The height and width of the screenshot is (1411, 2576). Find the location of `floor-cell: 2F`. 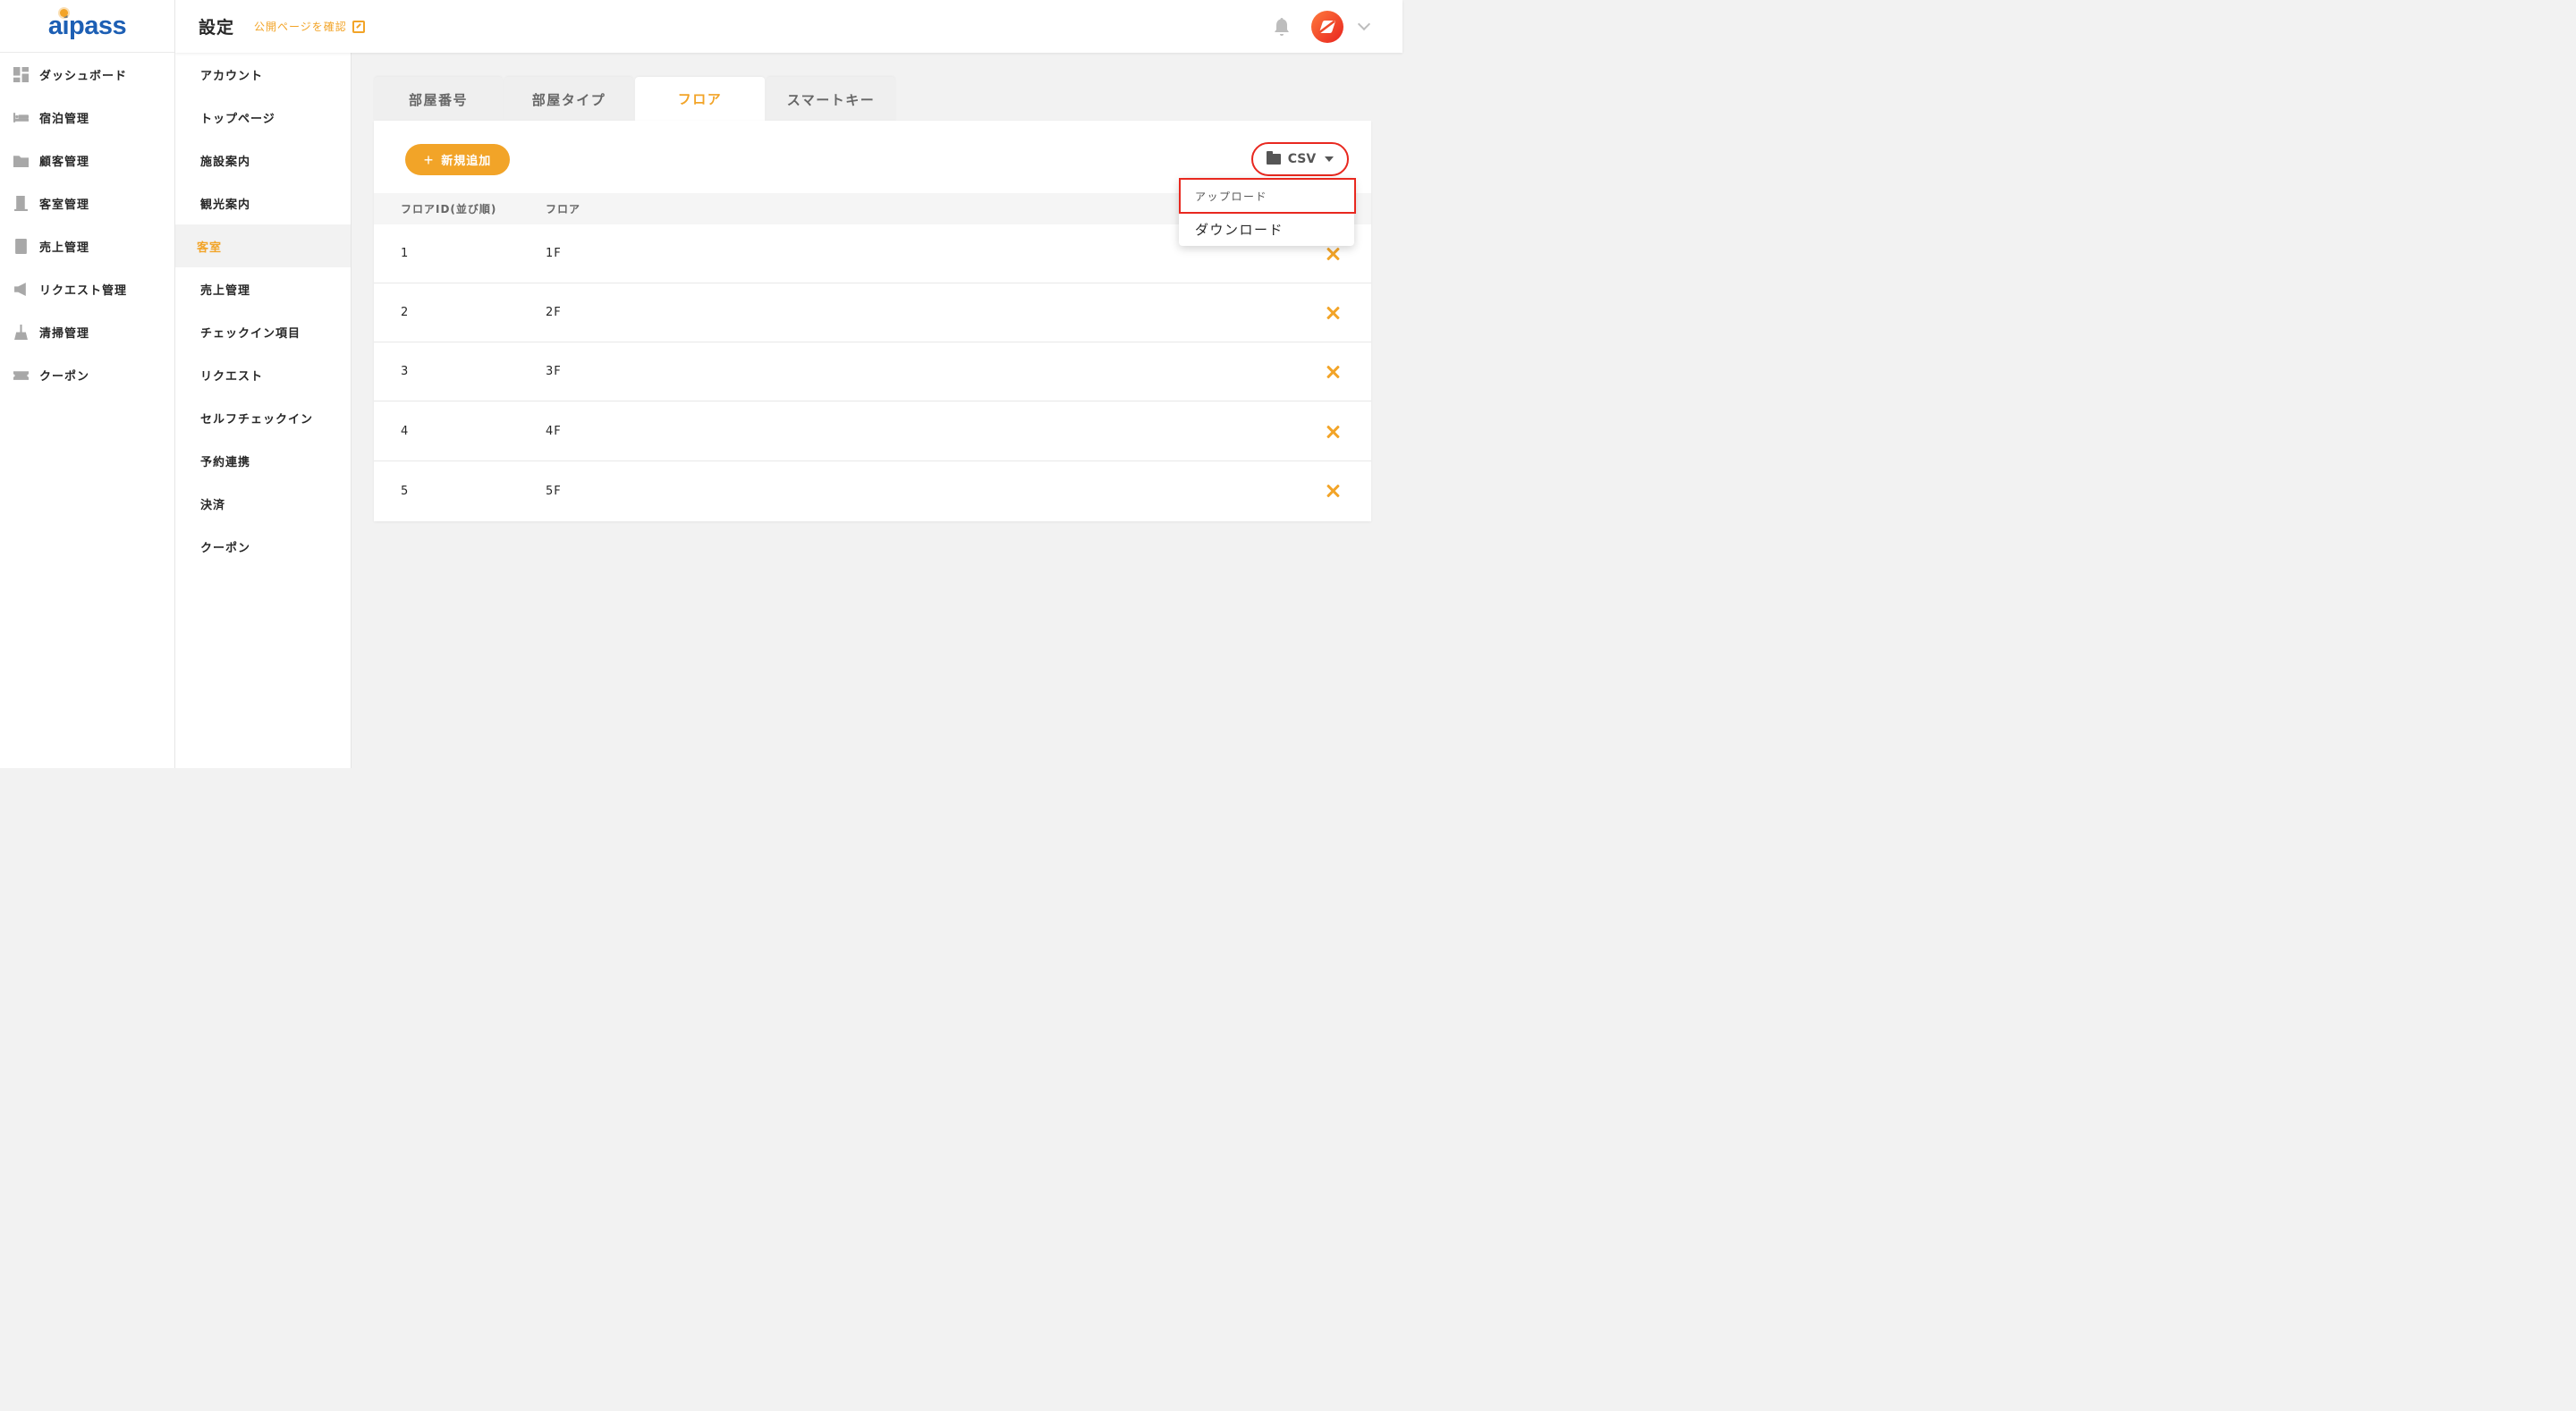

floor-cell: 2F is located at coordinates (554, 312).